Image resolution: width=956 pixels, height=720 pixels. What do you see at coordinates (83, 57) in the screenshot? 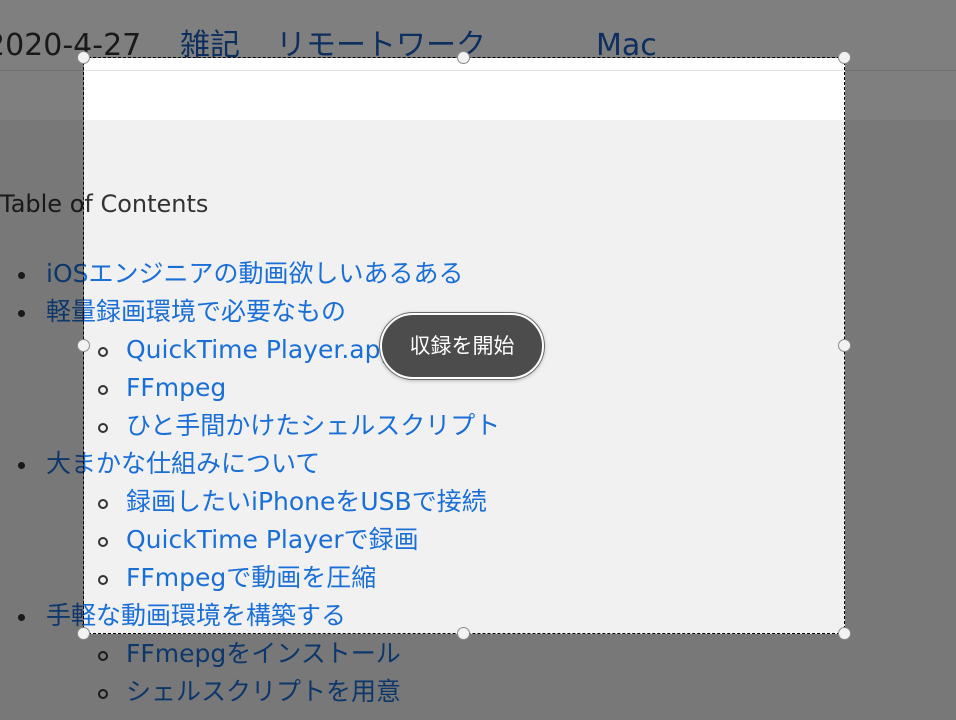
I see `resize-handle-top-left` at bounding box center [83, 57].